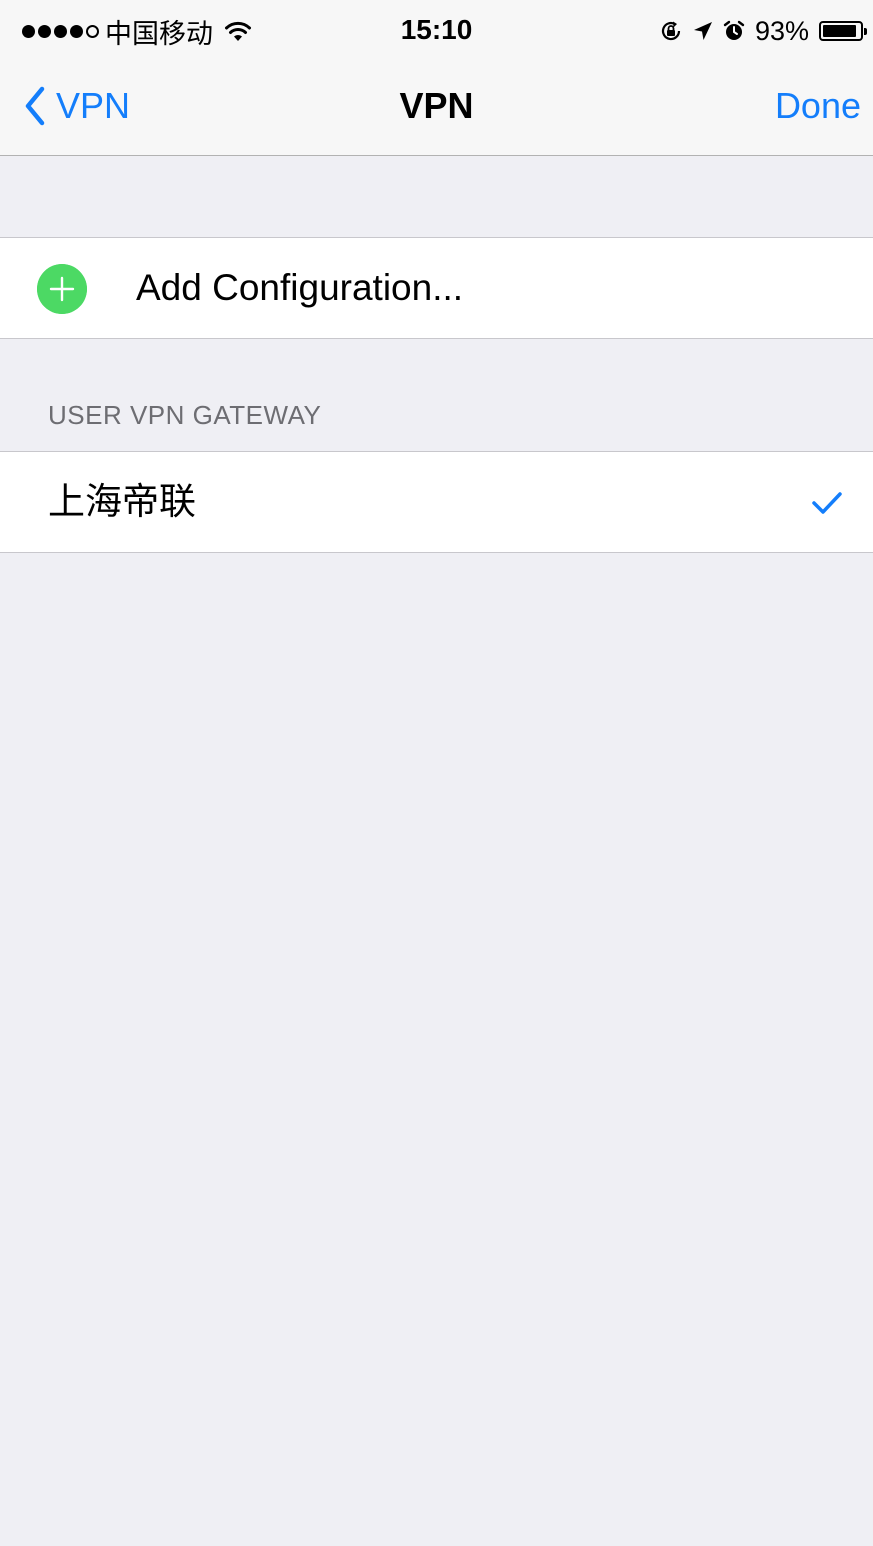  Describe the element at coordinates (840, 31) in the screenshot. I see `battery-level` at that location.